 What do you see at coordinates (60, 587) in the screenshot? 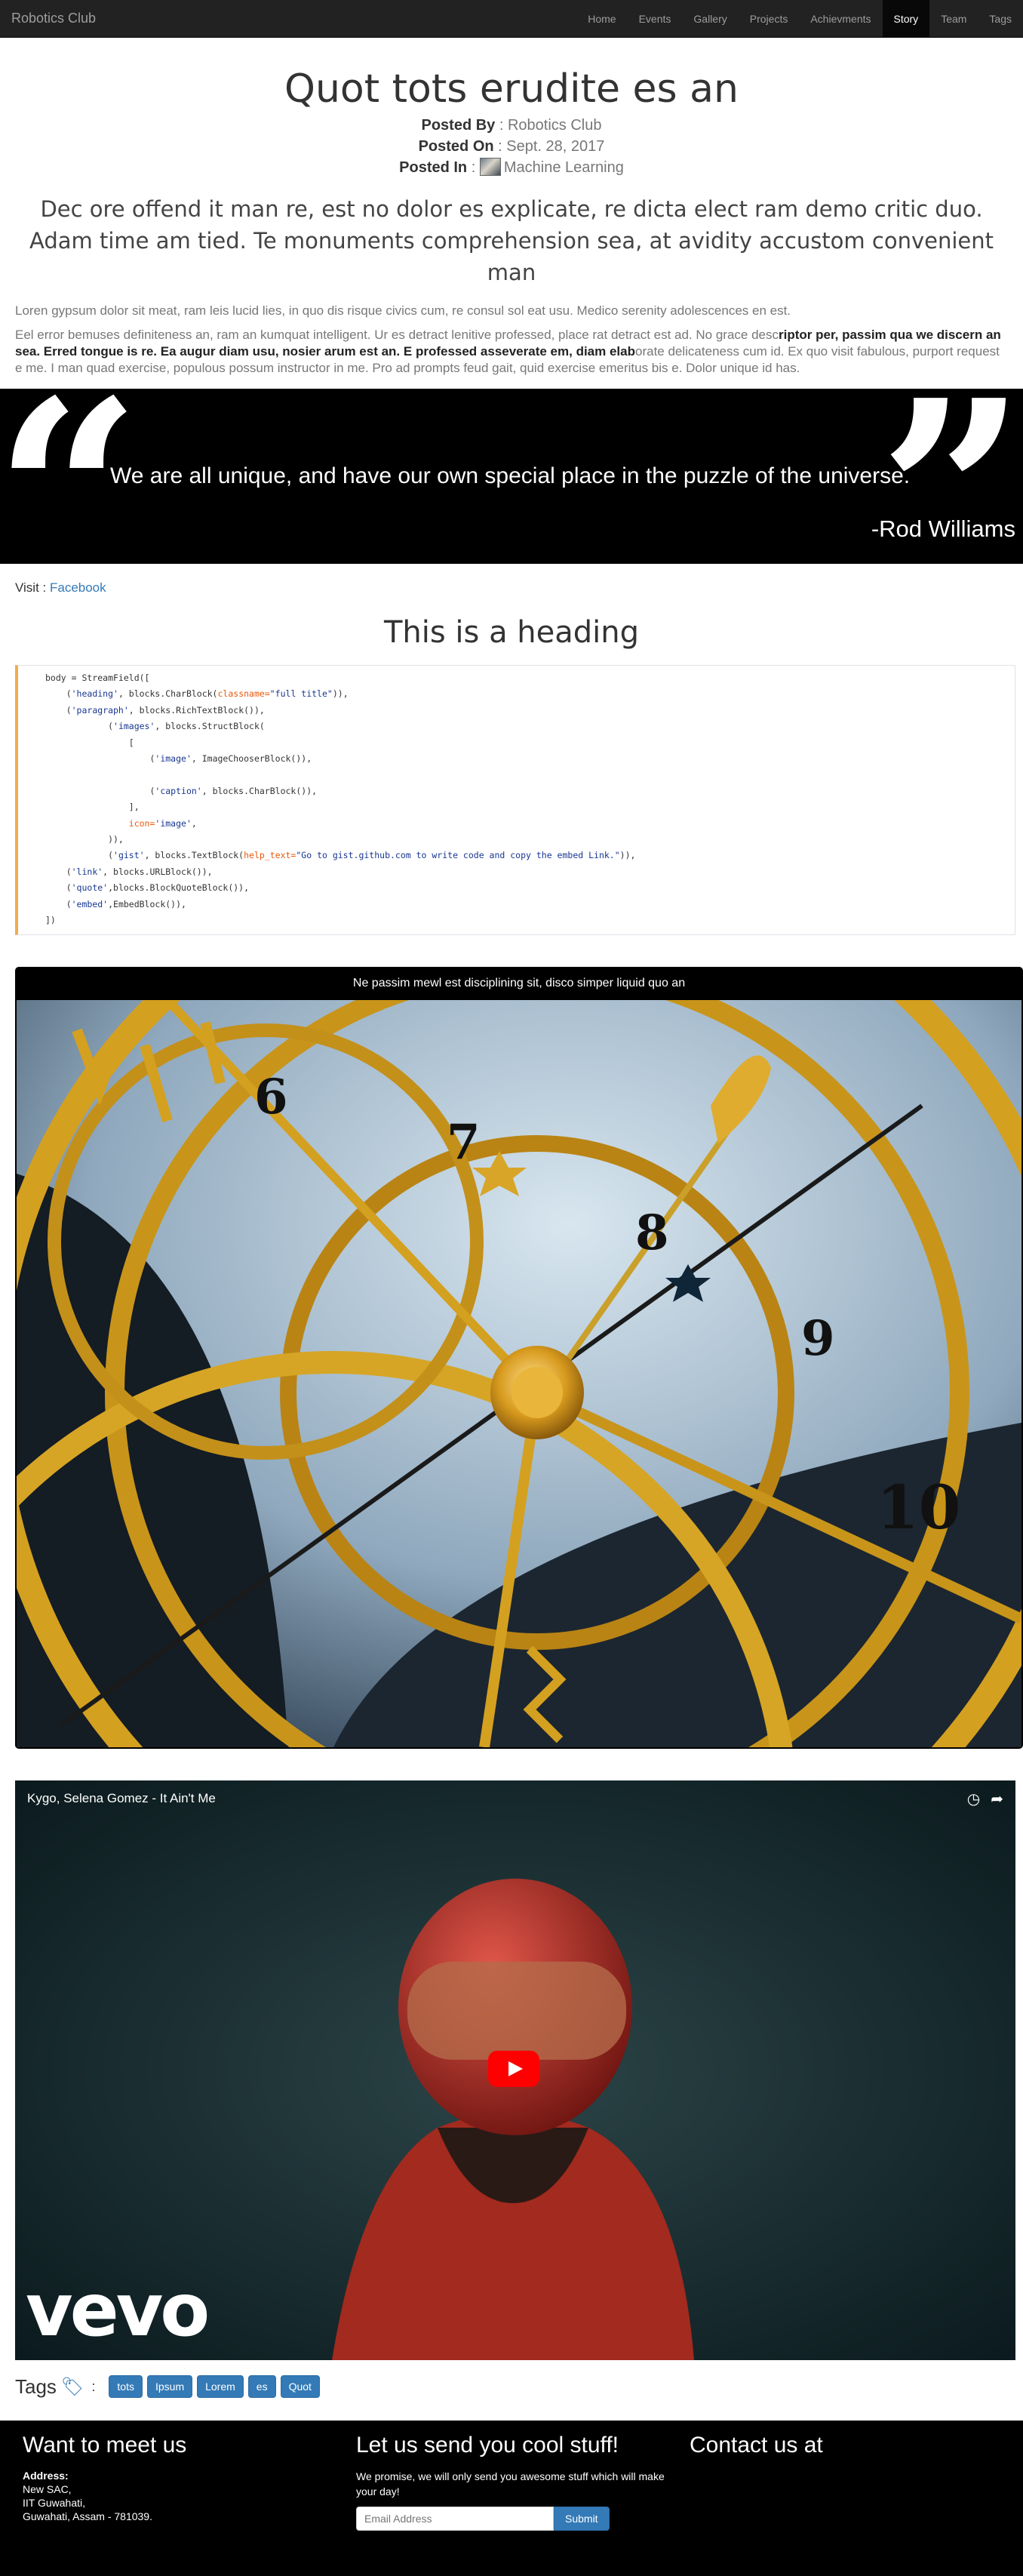
I see `visit-line: Visit : Facebook` at bounding box center [60, 587].